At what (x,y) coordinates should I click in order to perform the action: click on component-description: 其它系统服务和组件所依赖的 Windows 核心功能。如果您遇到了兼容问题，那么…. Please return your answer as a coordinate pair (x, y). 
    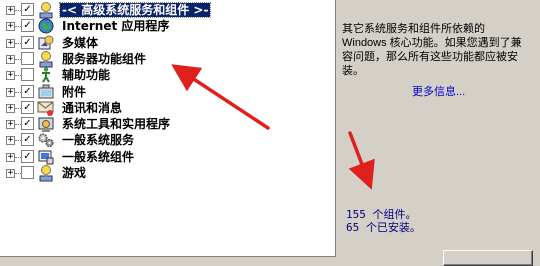
    Looking at the image, I should click on (432, 50).